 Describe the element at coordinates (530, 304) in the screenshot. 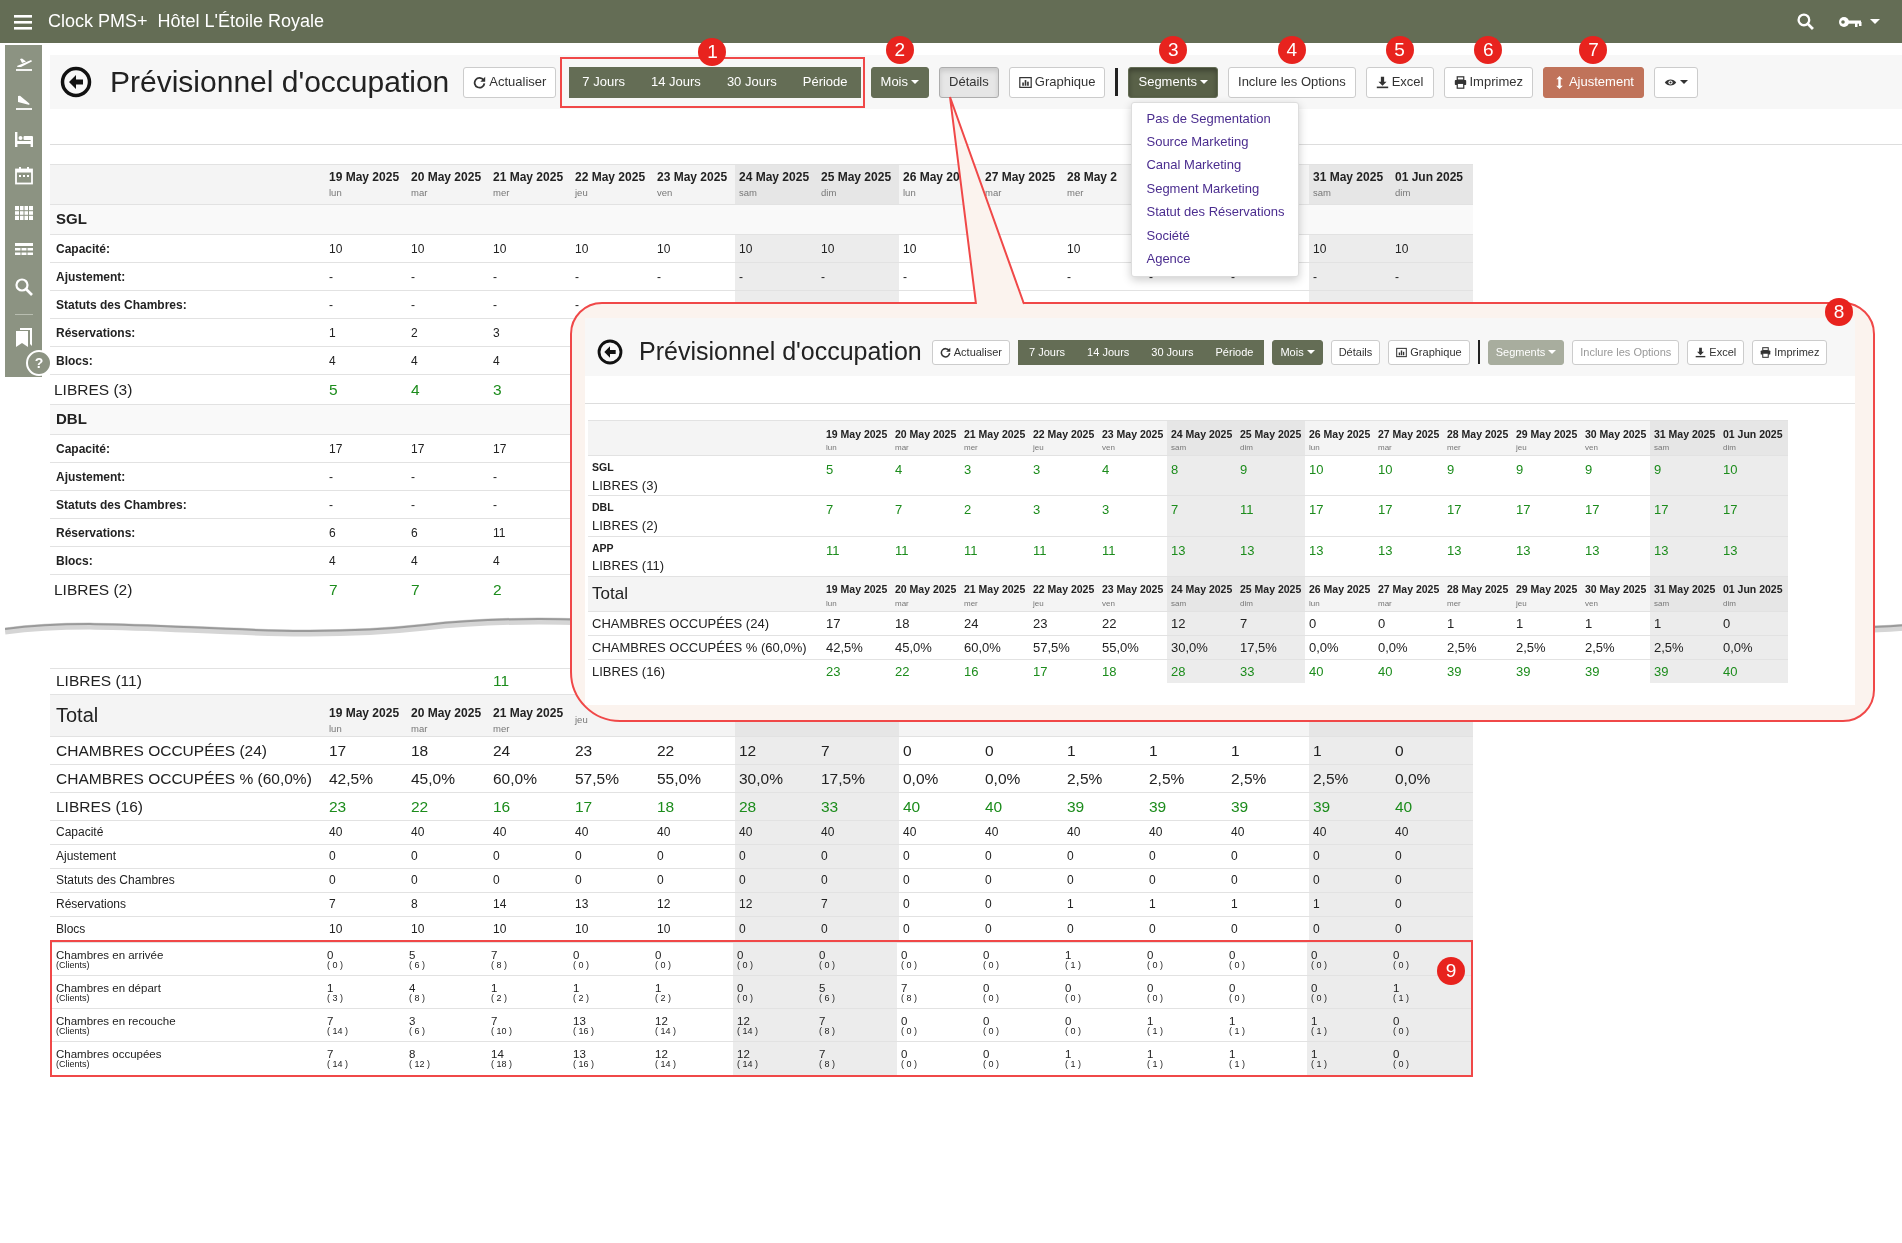

I see `table-cell: -` at that location.